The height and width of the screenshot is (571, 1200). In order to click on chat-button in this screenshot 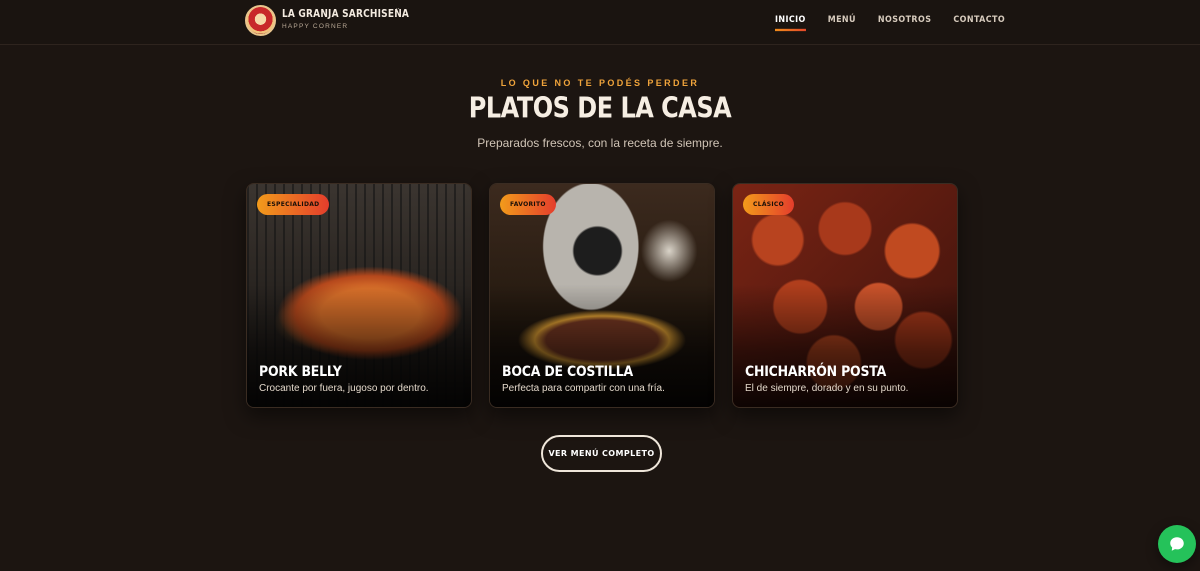, I will do `click(1177, 544)`.